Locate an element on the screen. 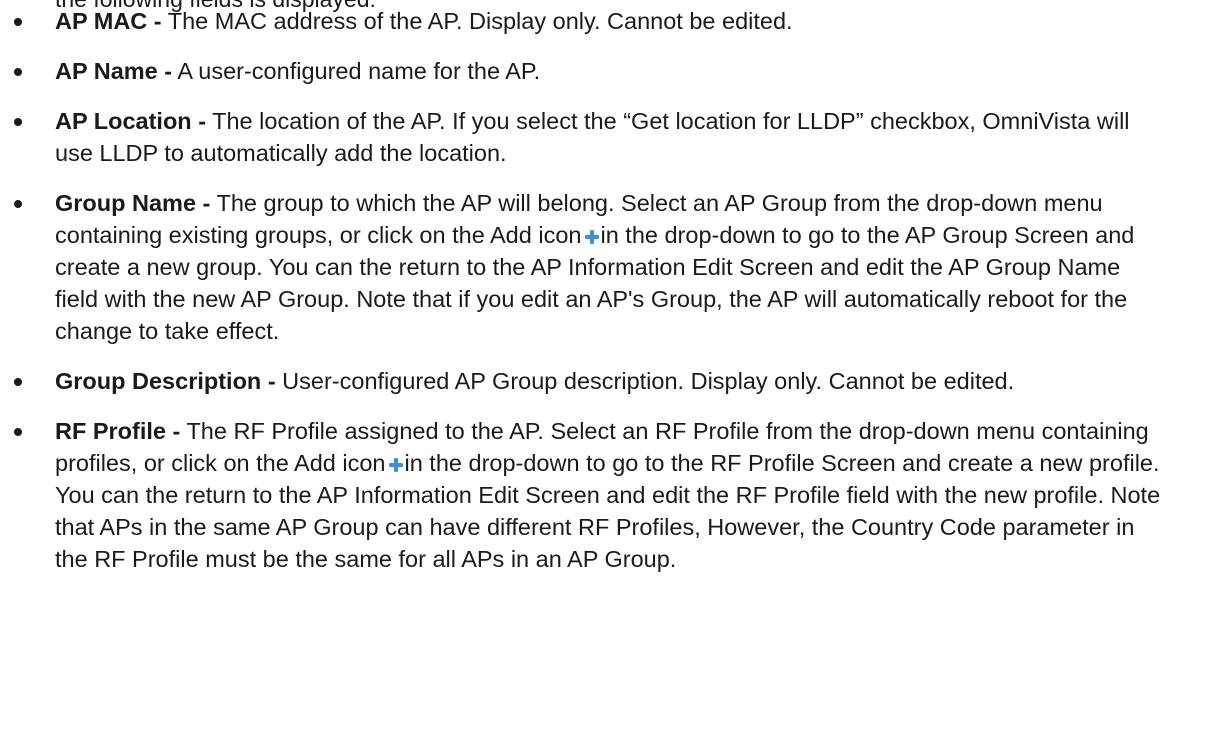 The height and width of the screenshot is (751, 1208). term-label: AP Name - is located at coordinates (114, 71).